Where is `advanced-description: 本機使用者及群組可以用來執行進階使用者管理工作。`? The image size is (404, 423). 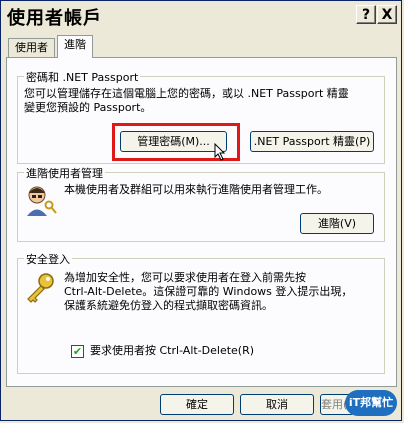 advanced-description: 本機使用者及群組可以用來執行進階使用者管理工作。 is located at coordinates (196, 189).